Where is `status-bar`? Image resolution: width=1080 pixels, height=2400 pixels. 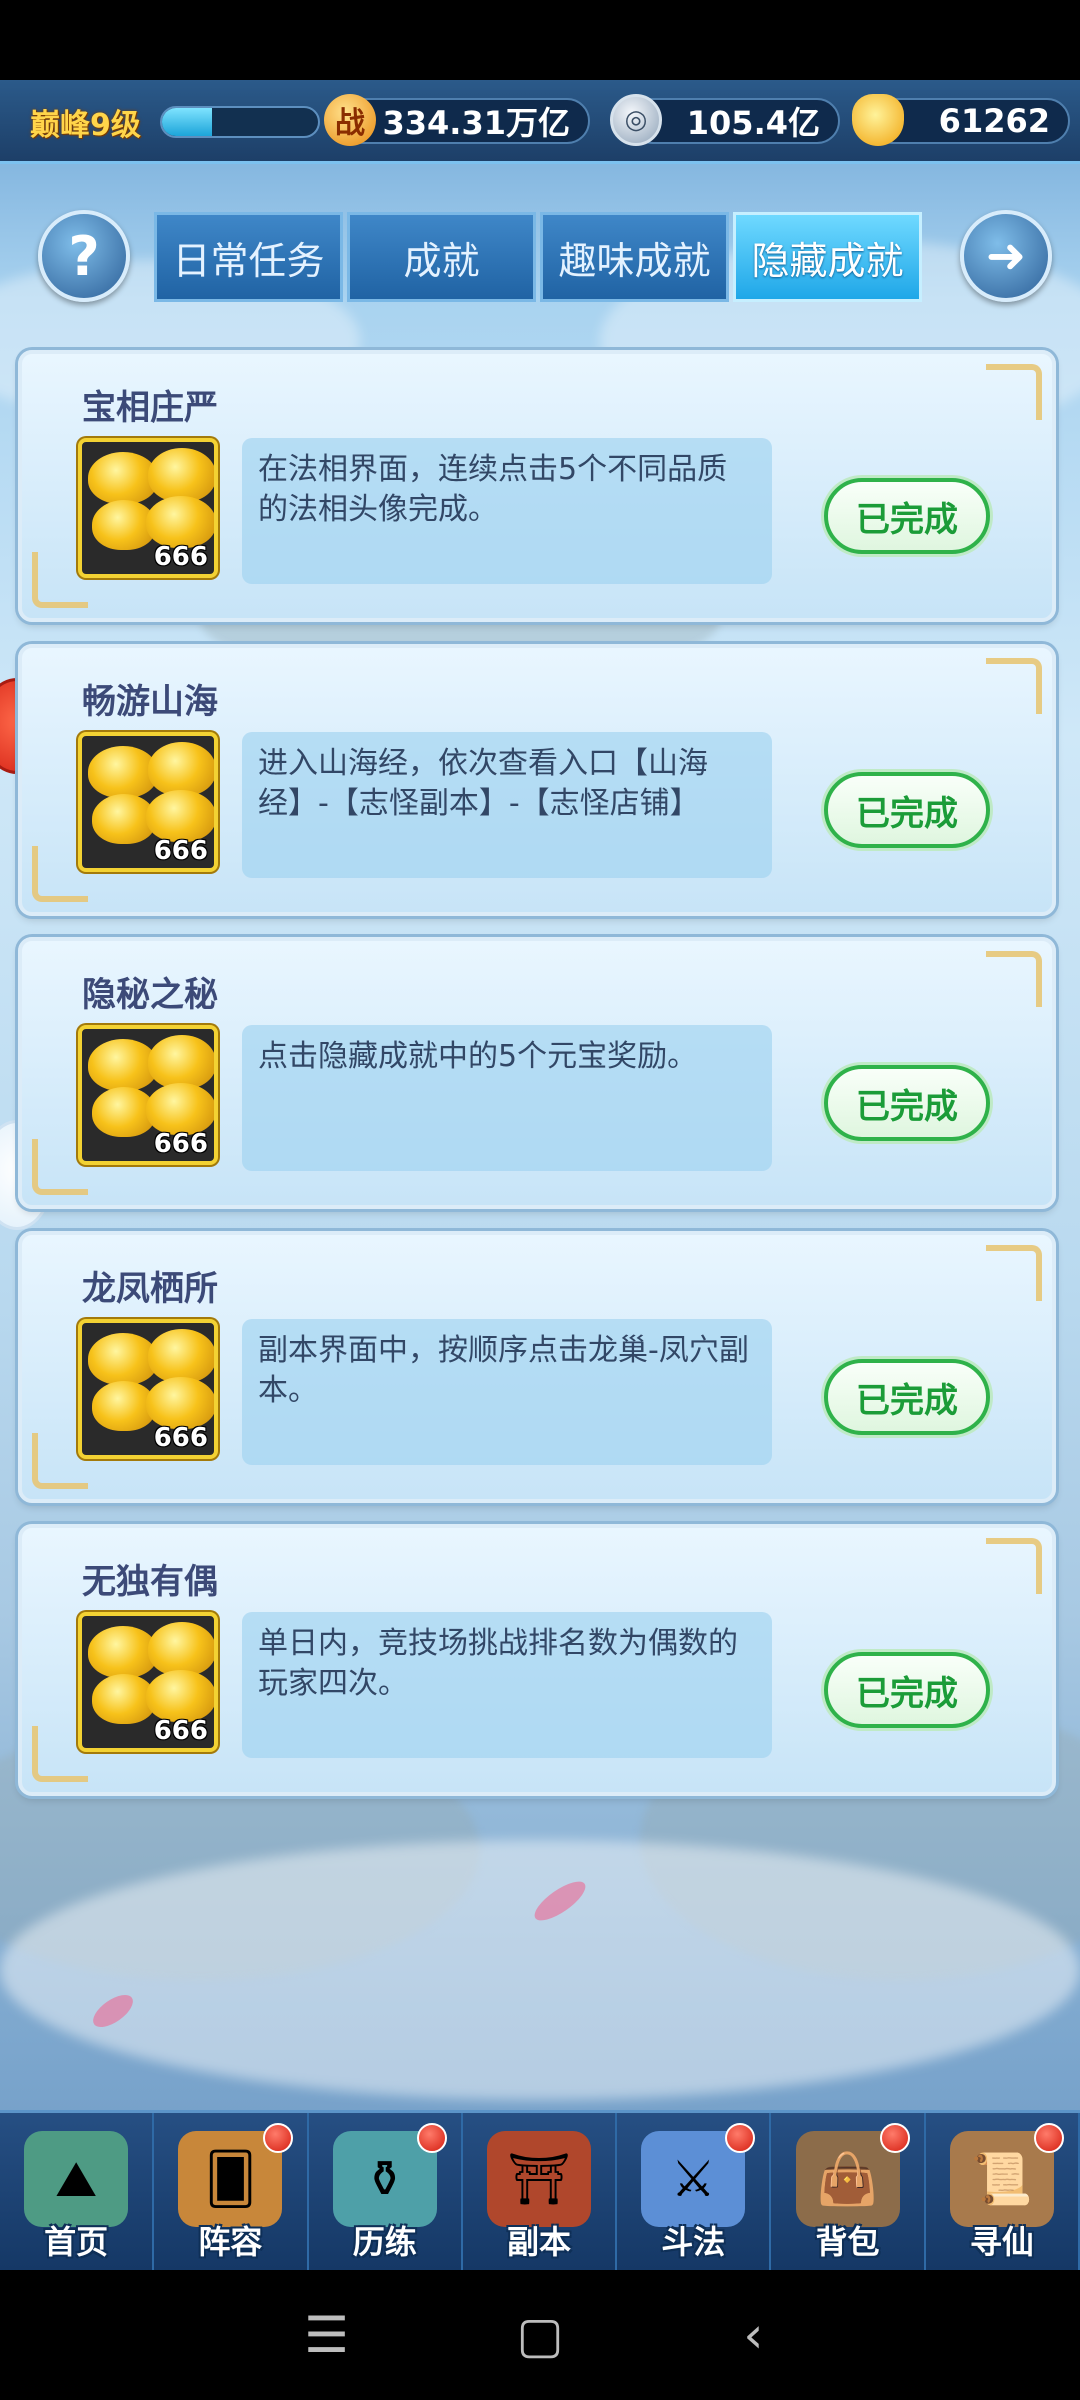
status-bar is located at coordinates (540, 40).